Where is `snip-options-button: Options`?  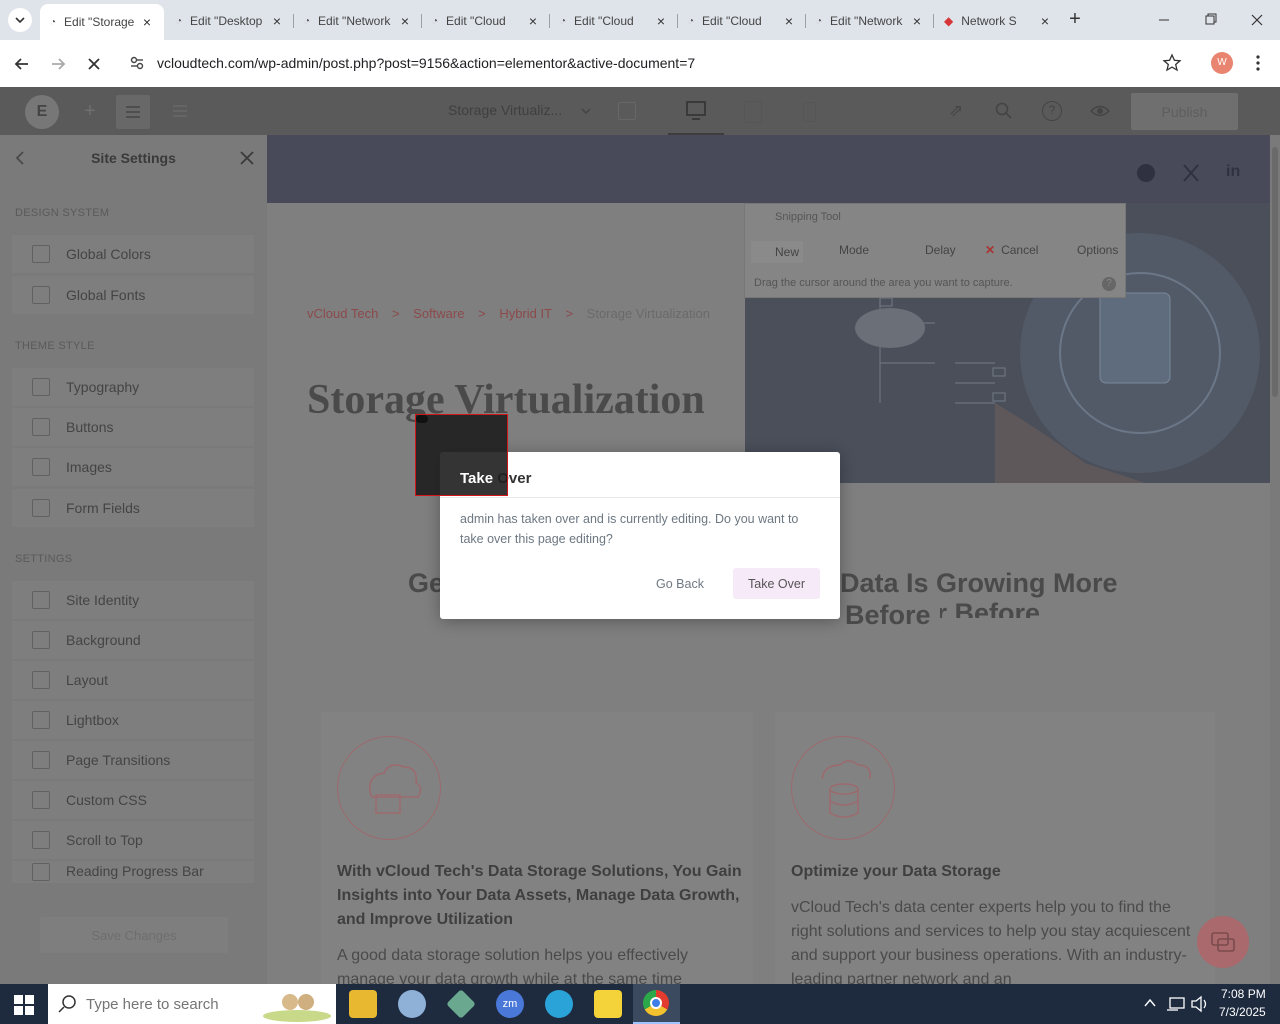
snip-options-button: Options is located at coordinates (1097, 250).